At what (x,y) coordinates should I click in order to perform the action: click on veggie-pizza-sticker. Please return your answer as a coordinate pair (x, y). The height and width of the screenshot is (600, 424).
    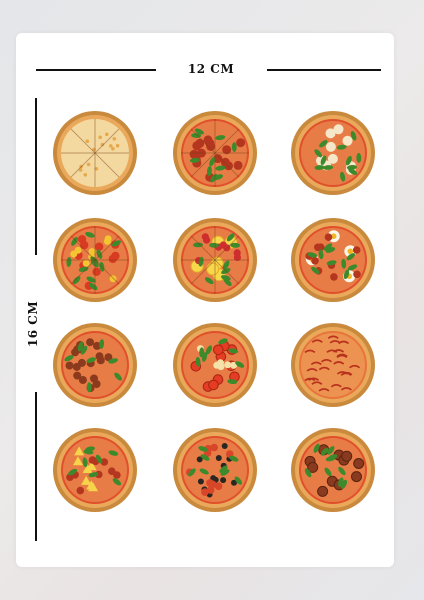
    Looking at the image, I should click on (95, 260).